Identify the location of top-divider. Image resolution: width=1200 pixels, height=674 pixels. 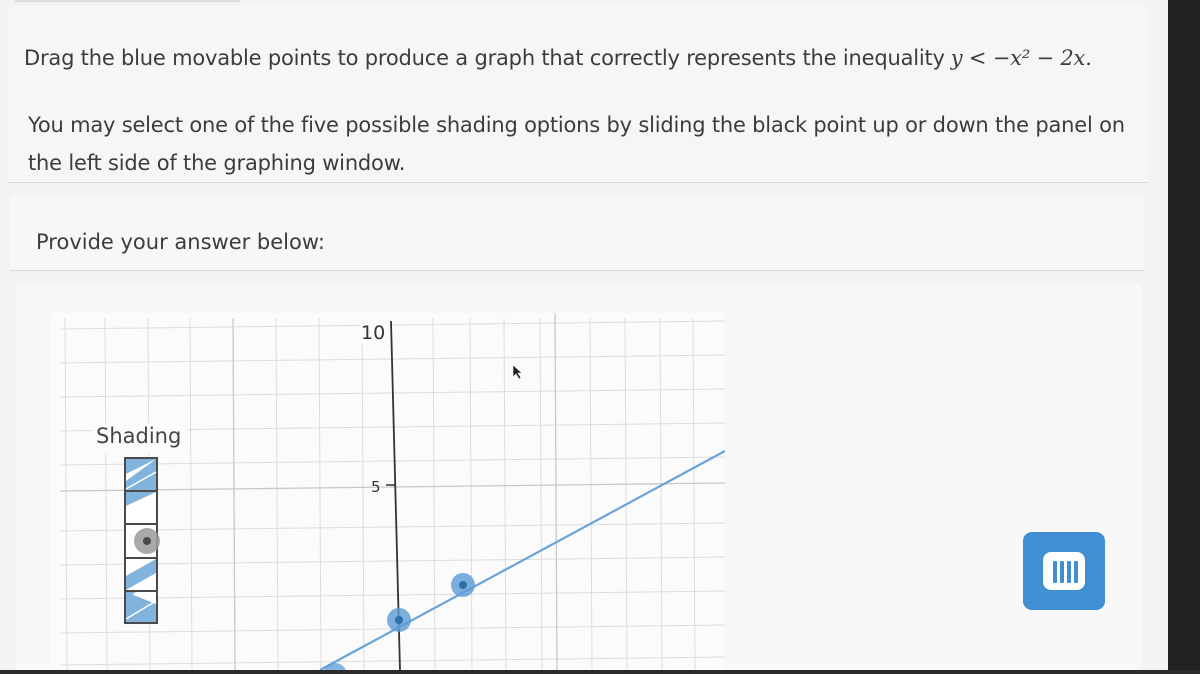
(127, 1).